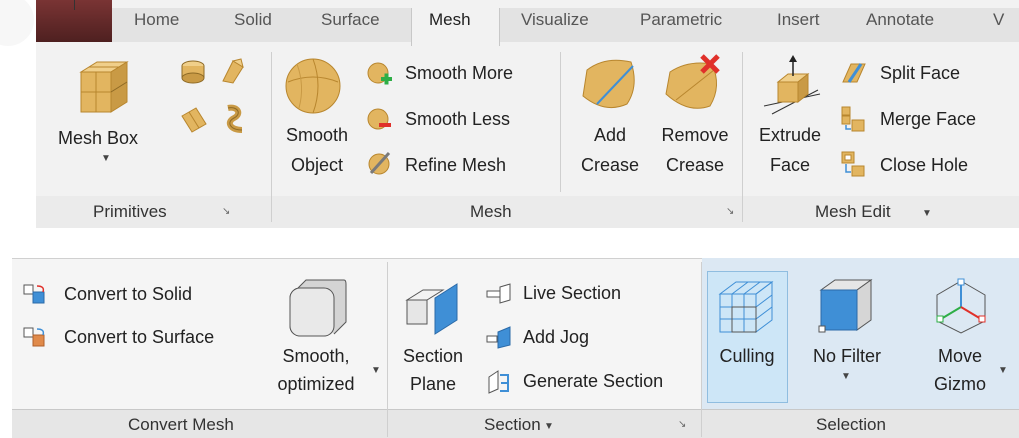  Describe the element at coordinates (350, 20) in the screenshot. I see `tab-surface: Surface` at that location.